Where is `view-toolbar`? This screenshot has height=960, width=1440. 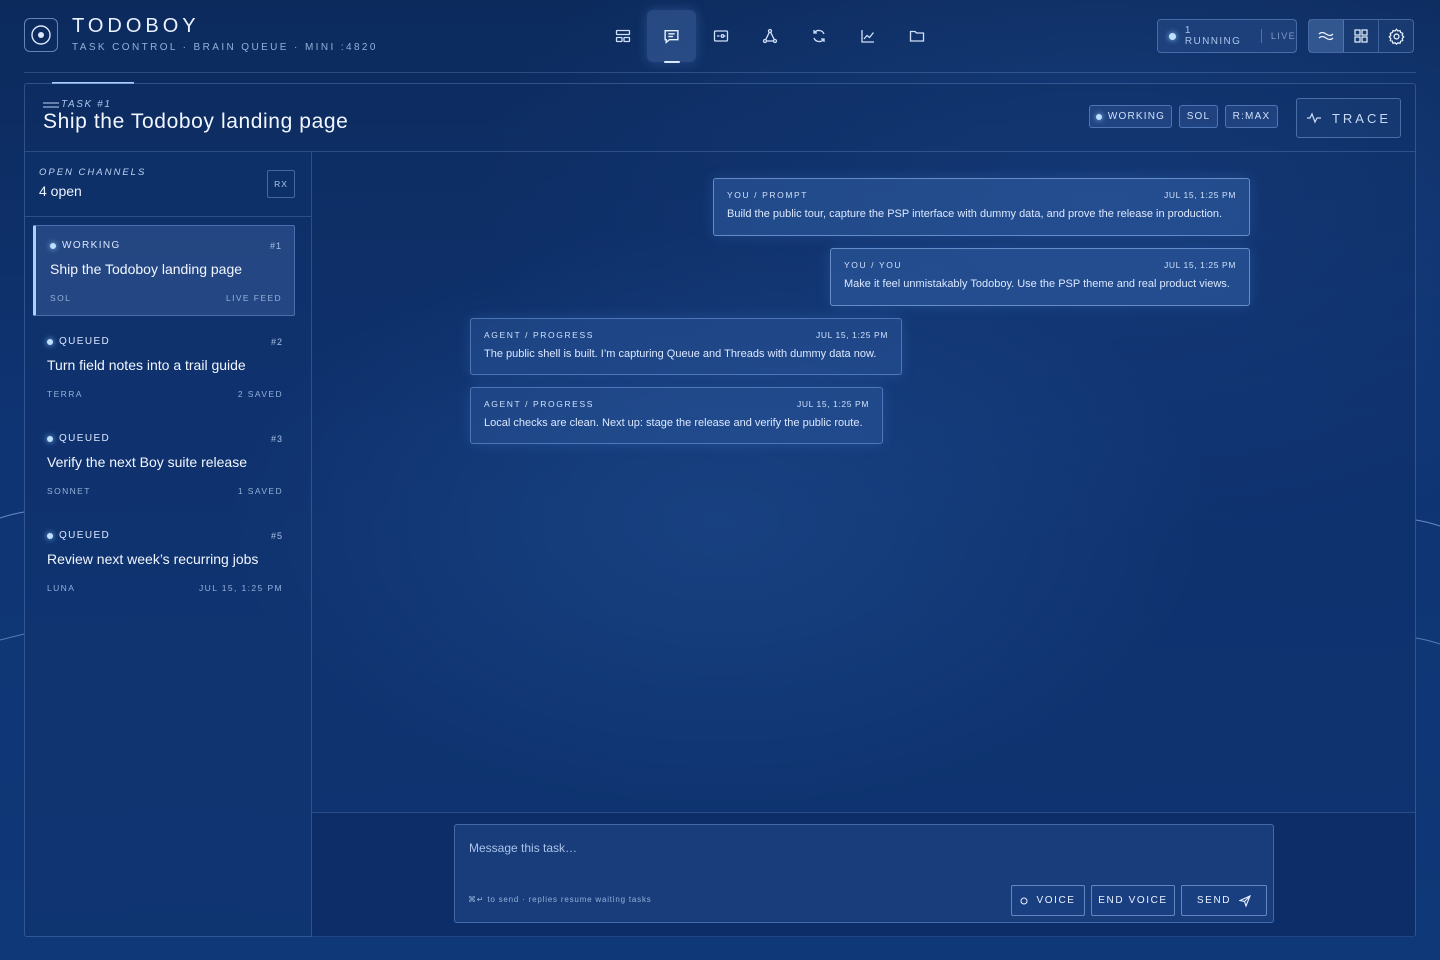
view-toolbar is located at coordinates (1361, 36).